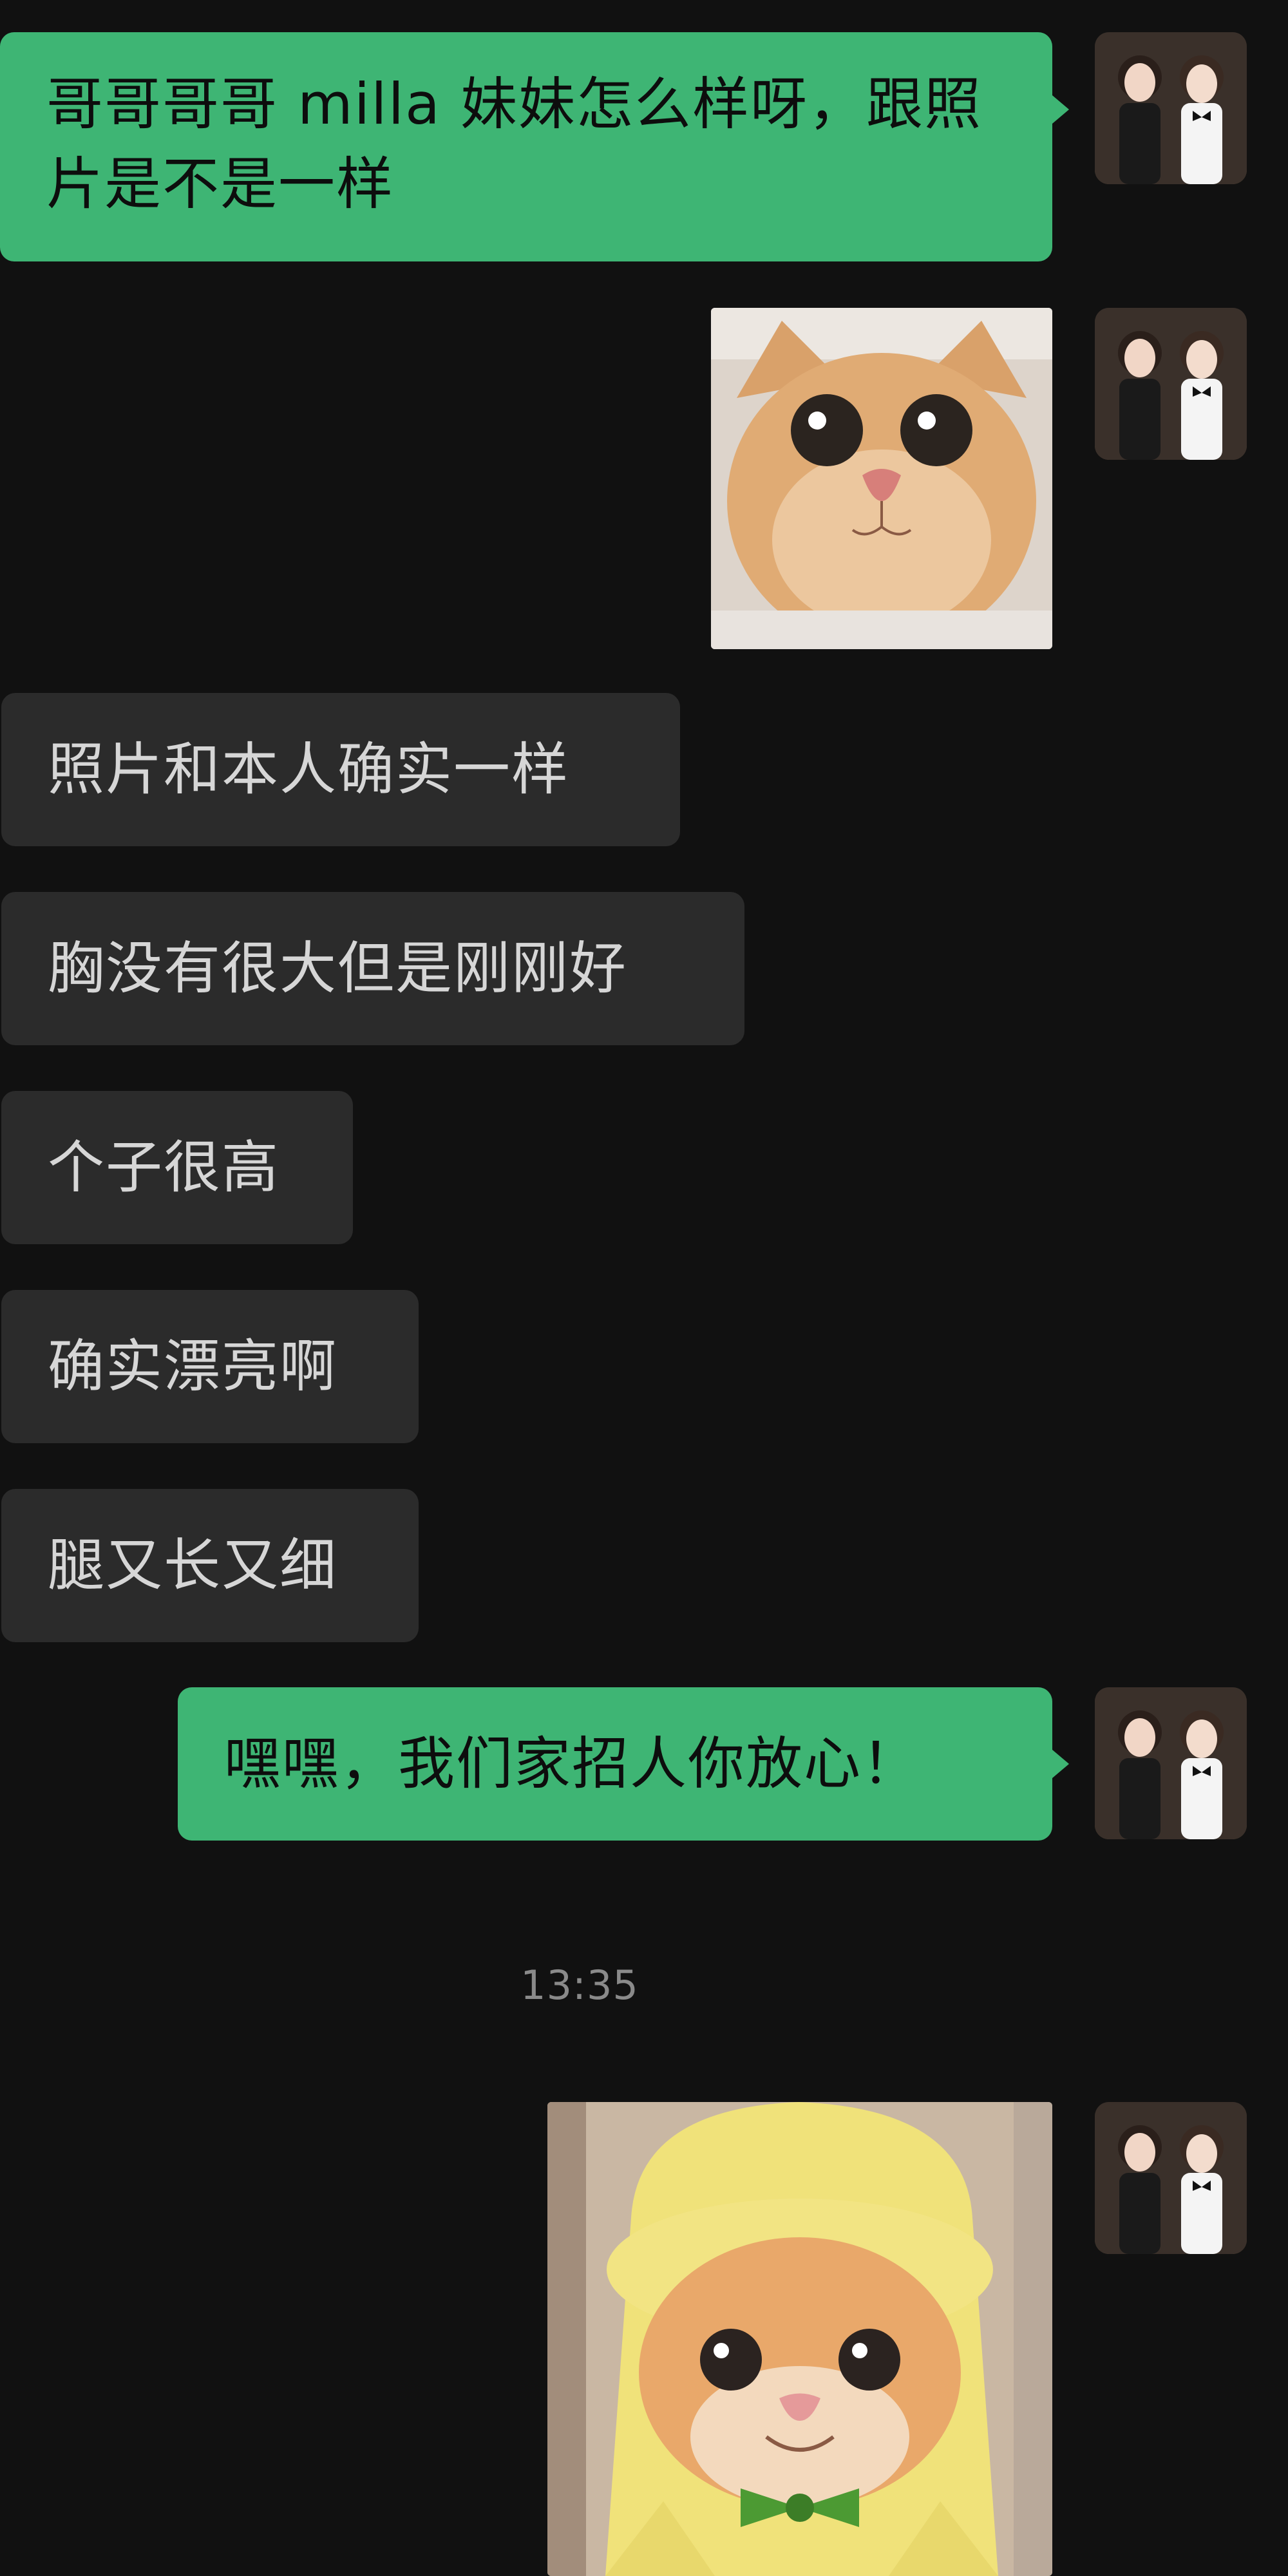  I want to click on message-text: 腿又长又细, so click(193, 1565).